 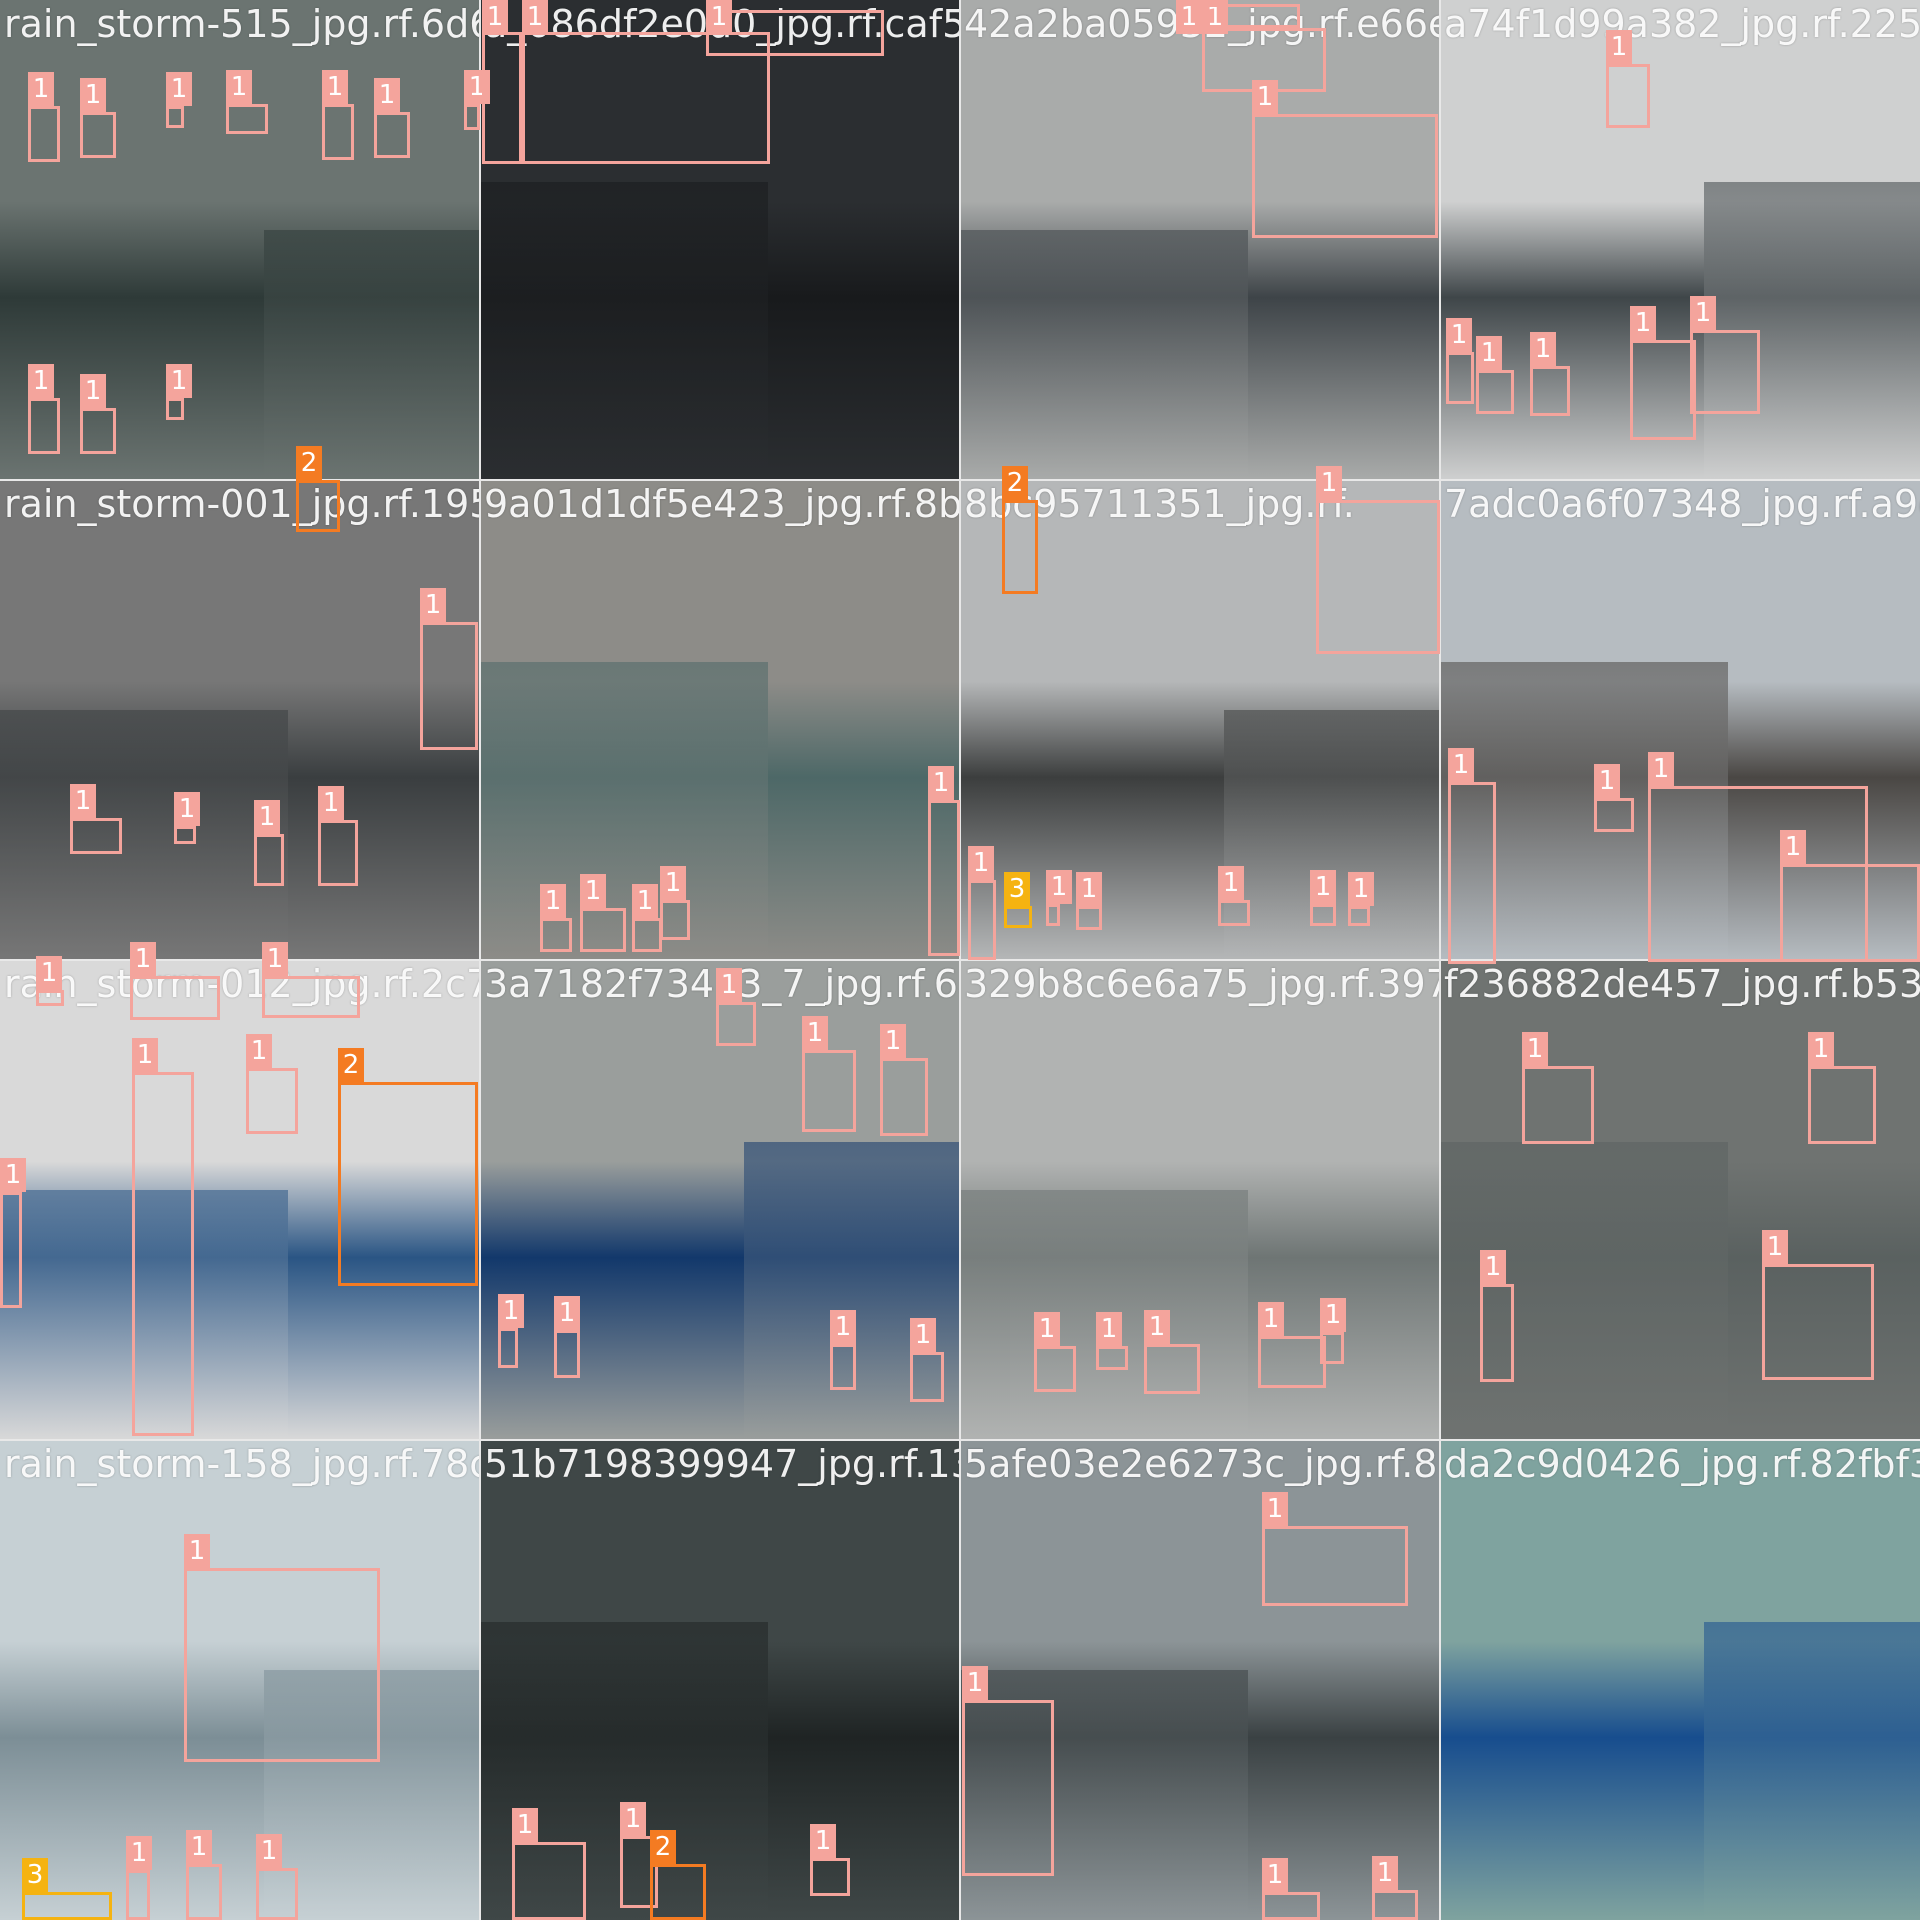 What do you see at coordinates (1200, 240) in the screenshot?
I see `mosaic-tile: 42a2ba05932_jpg.rf.e66eb` at bounding box center [1200, 240].